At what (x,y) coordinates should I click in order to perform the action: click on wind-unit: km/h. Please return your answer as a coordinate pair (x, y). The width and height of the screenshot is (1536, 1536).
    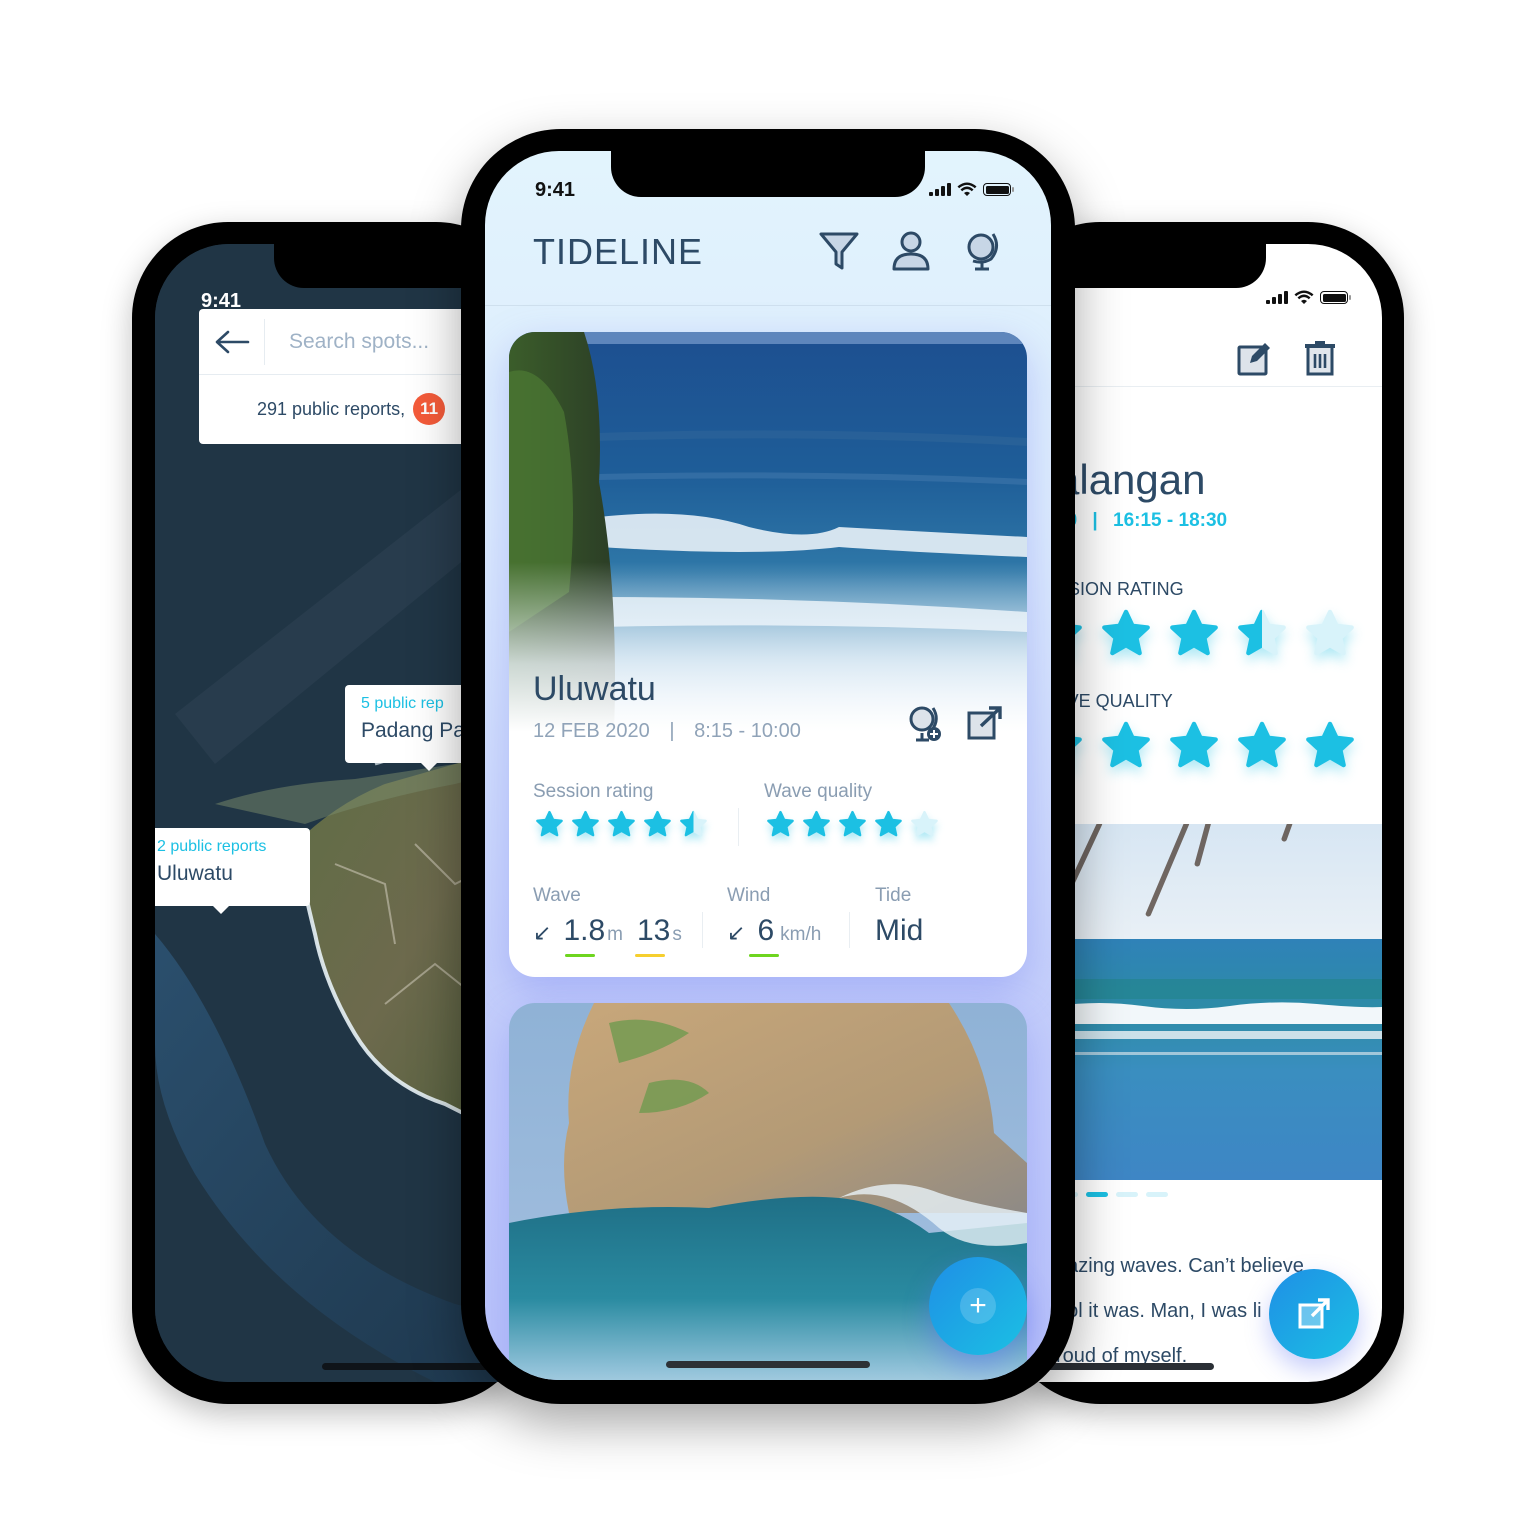
    Looking at the image, I should click on (801, 934).